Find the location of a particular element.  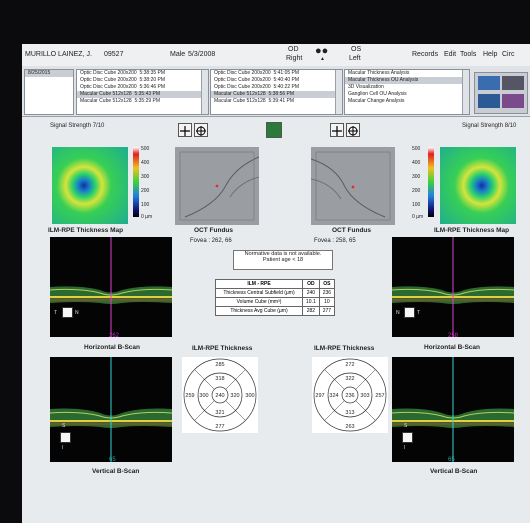

os-outer-temporal: 297 is located at coordinates (319, 396).